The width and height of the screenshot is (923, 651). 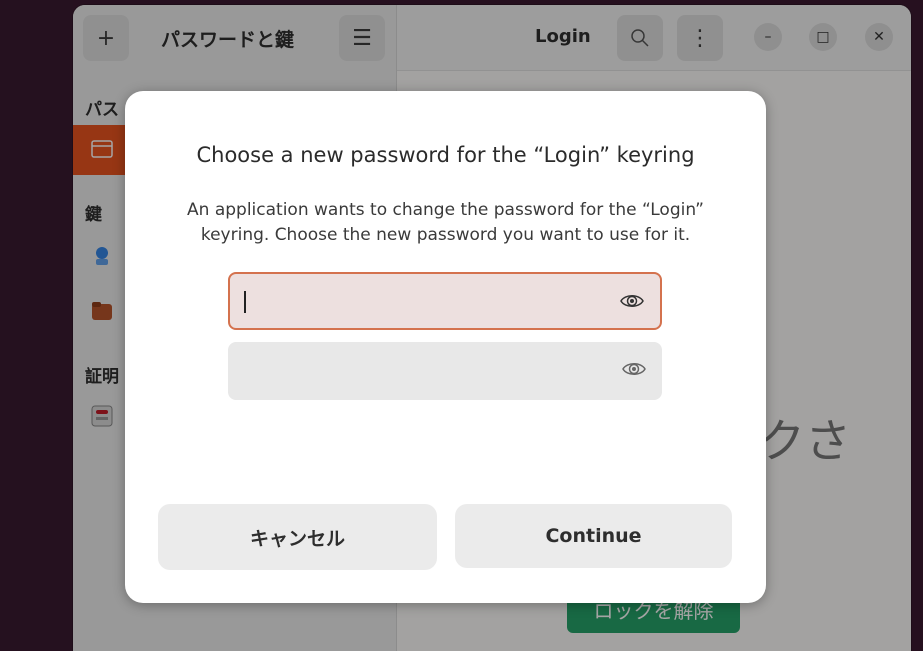 I want to click on cancel-button: キャンセル, so click(x=297, y=537).